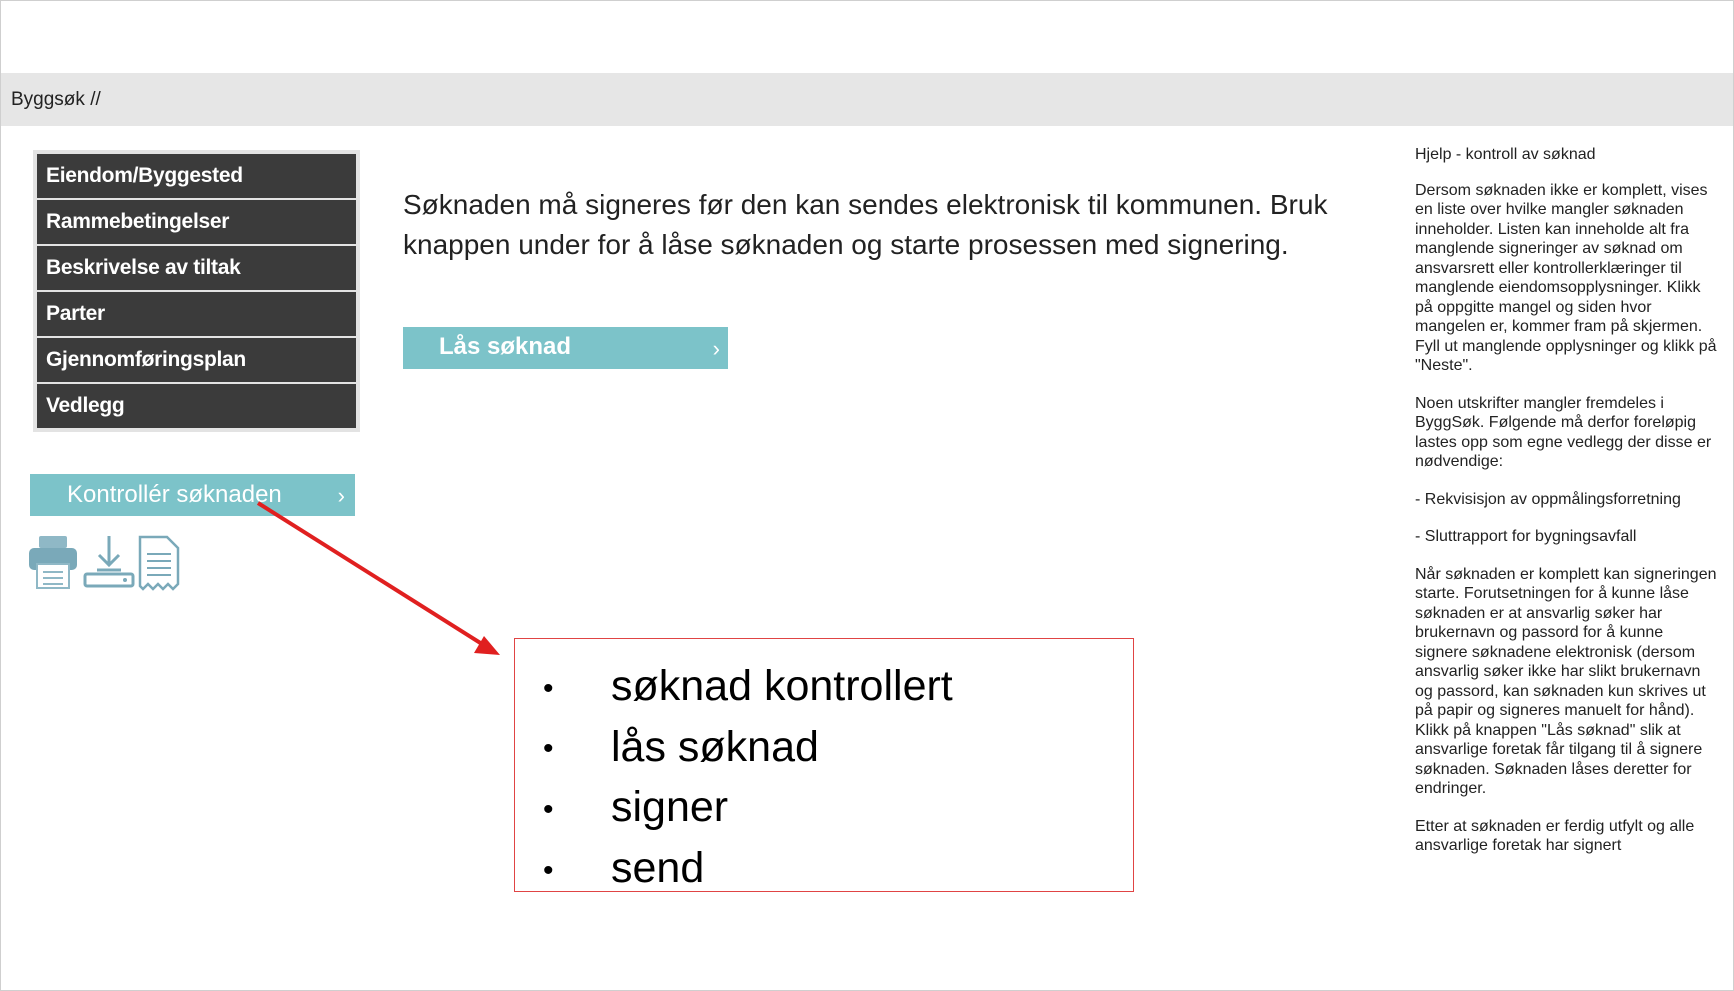  Describe the element at coordinates (196, 314) in the screenshot. I see `sidebar-item-parter: Parter` at that location.